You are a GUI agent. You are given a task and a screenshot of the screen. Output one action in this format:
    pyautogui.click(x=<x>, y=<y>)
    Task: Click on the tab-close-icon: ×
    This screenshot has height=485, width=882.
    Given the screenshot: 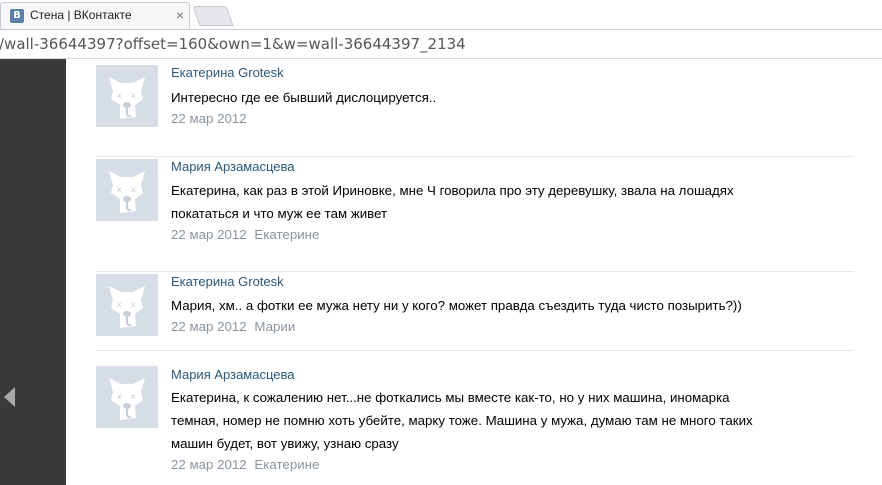 What is the action you would take?
    pyautogui.click(x=180, y=15)
    